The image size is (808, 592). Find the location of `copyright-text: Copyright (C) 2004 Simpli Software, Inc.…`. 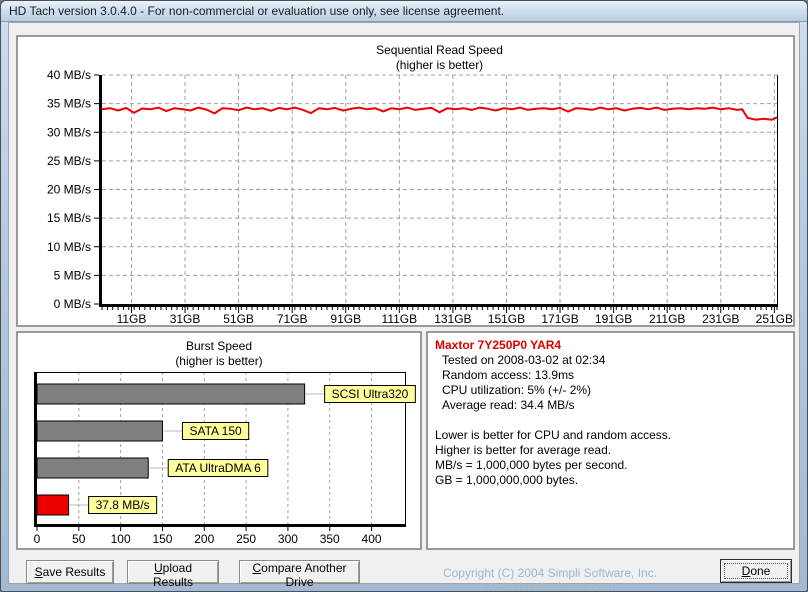

copyright-text: Copyright (C) 2004 Simpli Software, Inc.… is located at coordinates (550, 579).